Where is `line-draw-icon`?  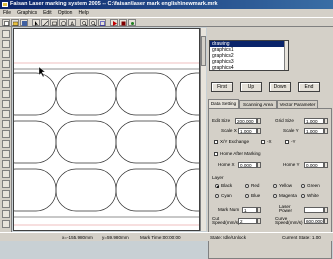 line-draw-icon is located at coordinates (6, 44).